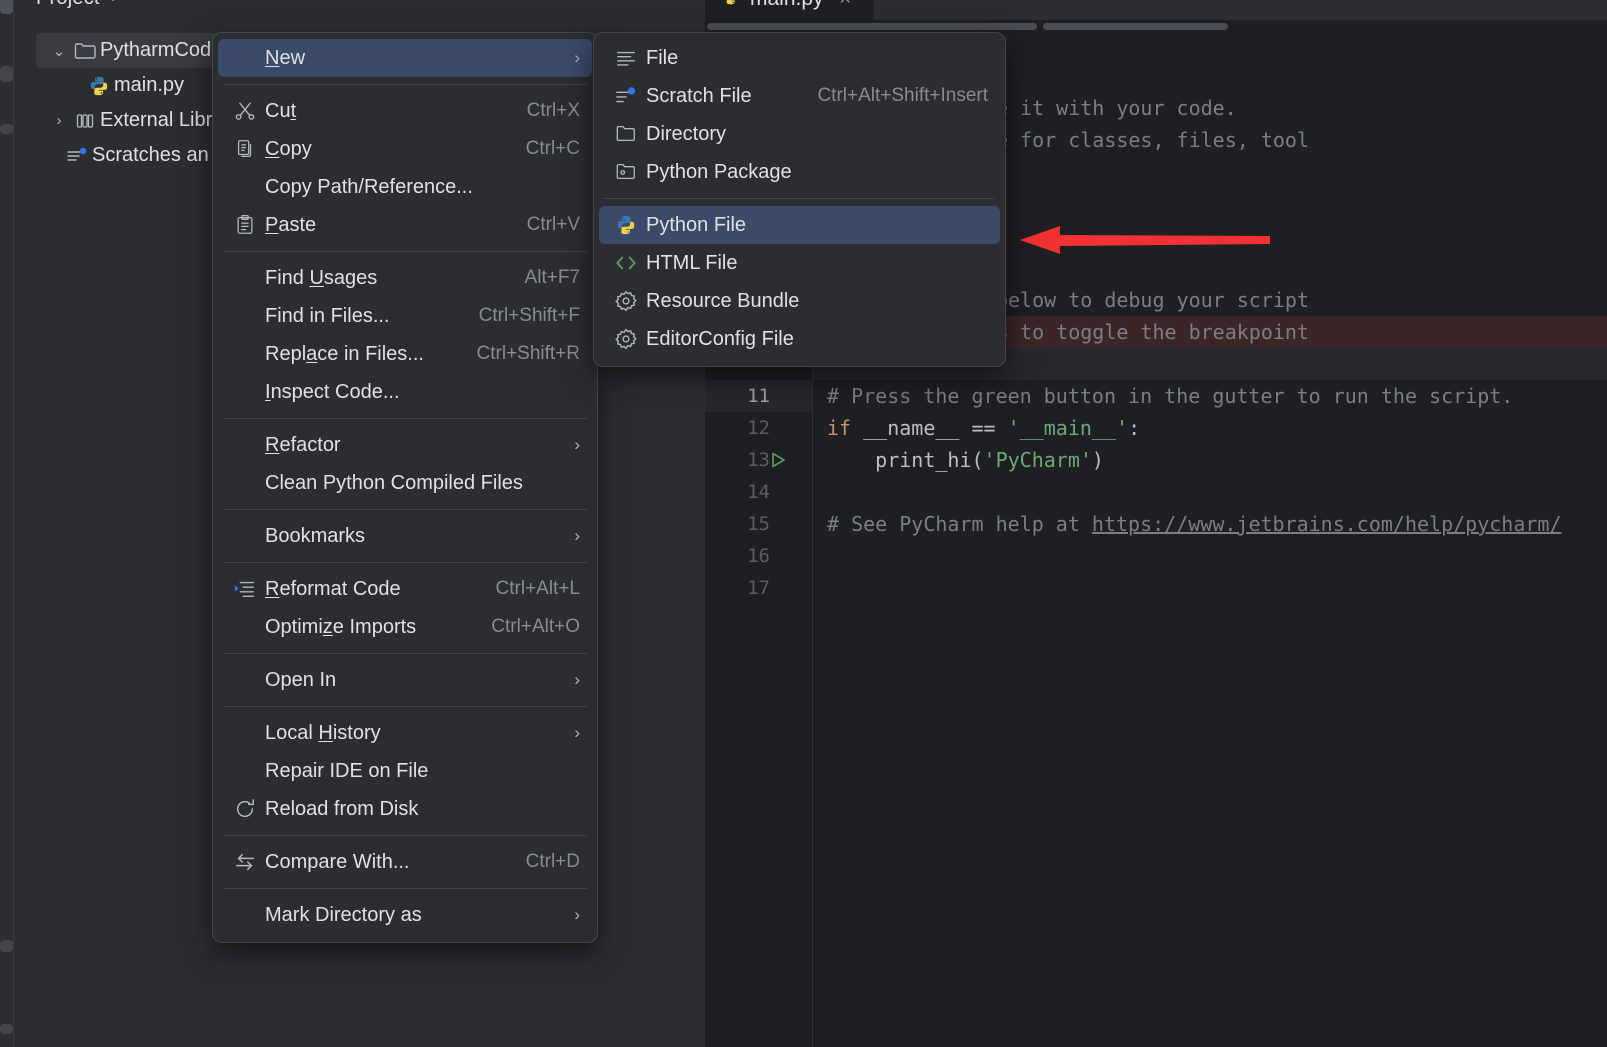  Describe the element at coordinates (405, 316) in the screenshot. I see `menu-item-find-in-files: Find in Files... Ctrl+Shift+F` at that location.